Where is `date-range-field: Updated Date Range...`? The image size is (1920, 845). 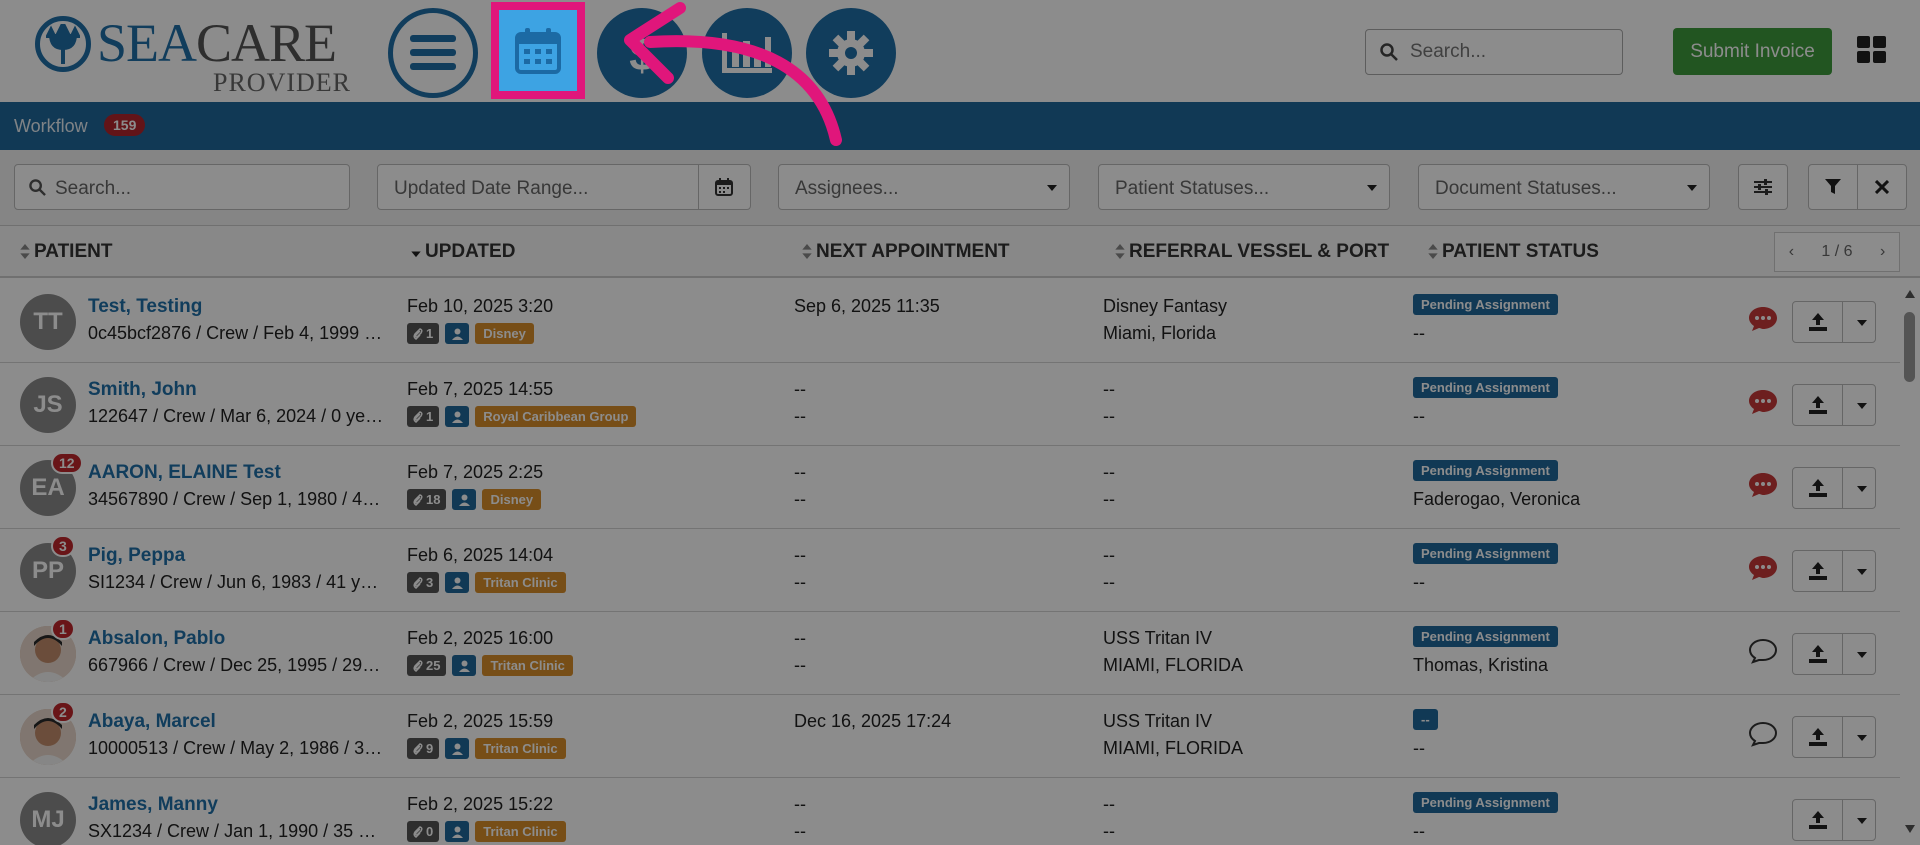
date-range-field: Updated Date Range... is located at coordinates (564, 187).